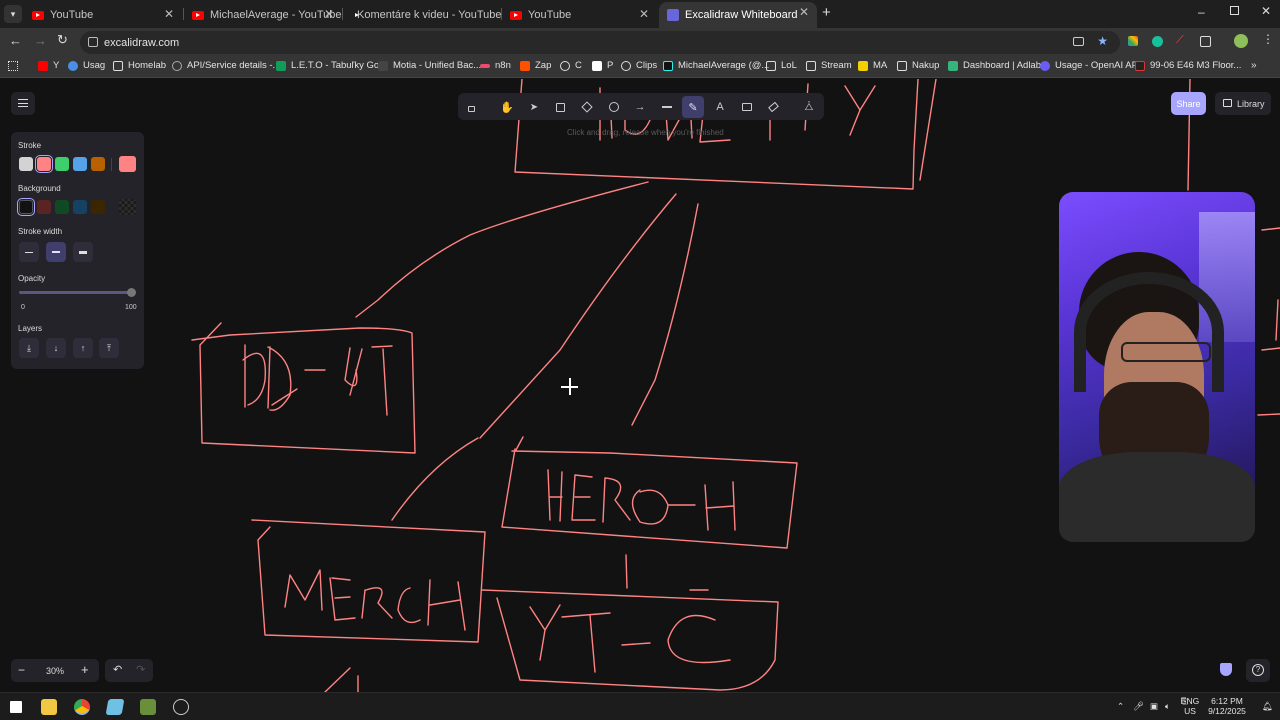 The height and width of the screenshot is (720, 1280). I want to click on stroke-width-thin-button, so click(29, 252).